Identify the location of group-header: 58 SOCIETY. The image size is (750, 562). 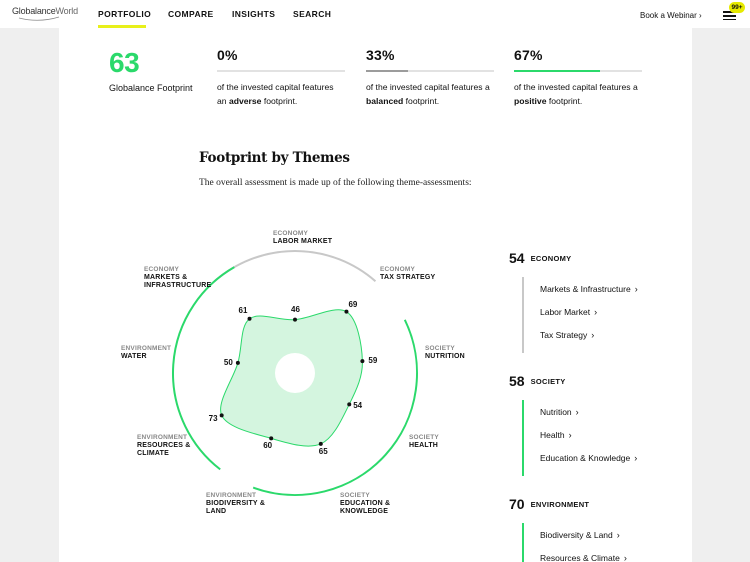
(537, 382).